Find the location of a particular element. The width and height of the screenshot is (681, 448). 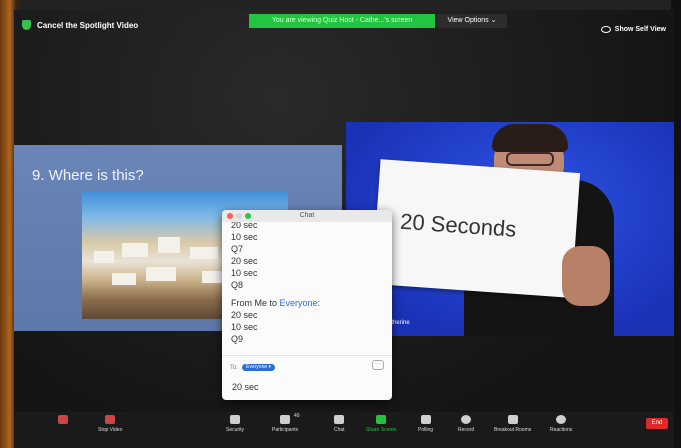

close-icon is located at coordinates (230, 216).